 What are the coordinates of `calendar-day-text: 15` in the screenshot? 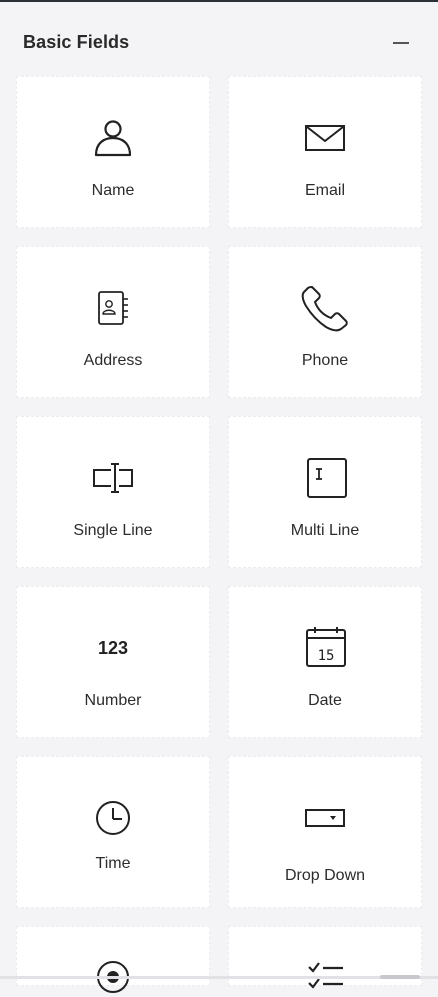 It's located at (326, 656).